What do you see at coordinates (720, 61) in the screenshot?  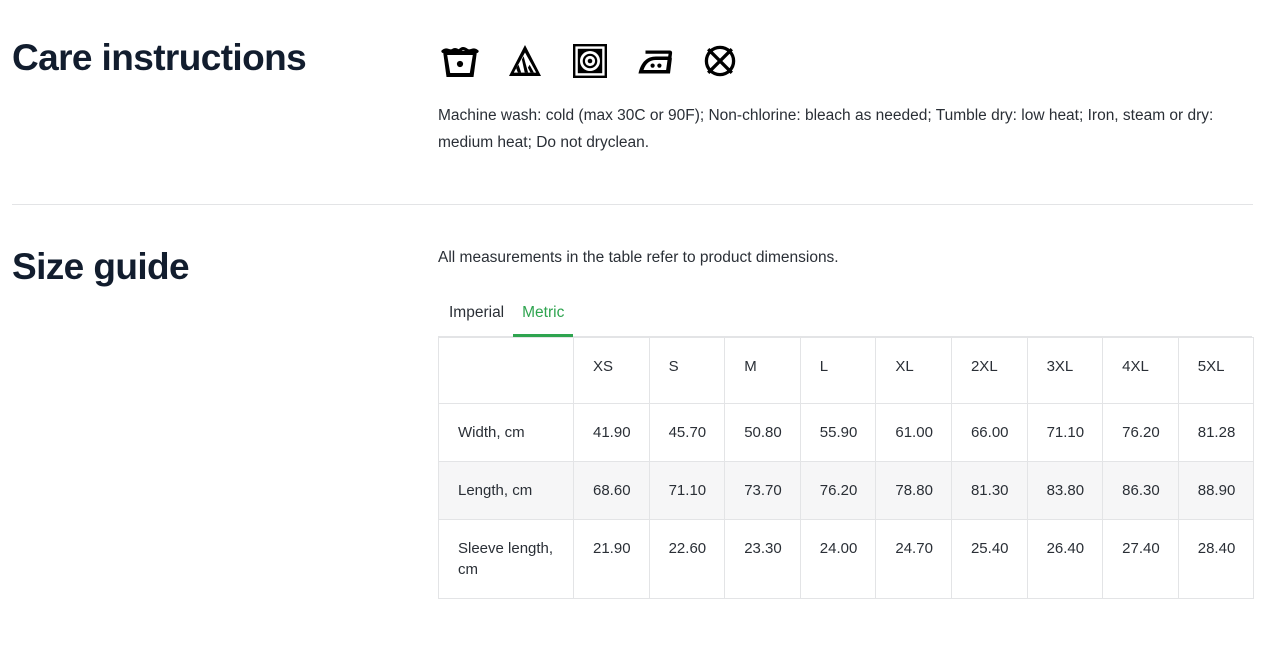 I see `do-not-dryclean-icon` at bounding box center [720, 61].